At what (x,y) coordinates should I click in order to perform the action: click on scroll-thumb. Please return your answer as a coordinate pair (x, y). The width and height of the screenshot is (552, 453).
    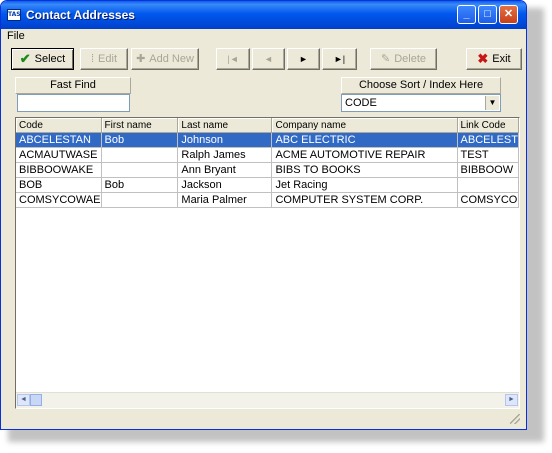
    Looking at the image, I should click on (36, 400).